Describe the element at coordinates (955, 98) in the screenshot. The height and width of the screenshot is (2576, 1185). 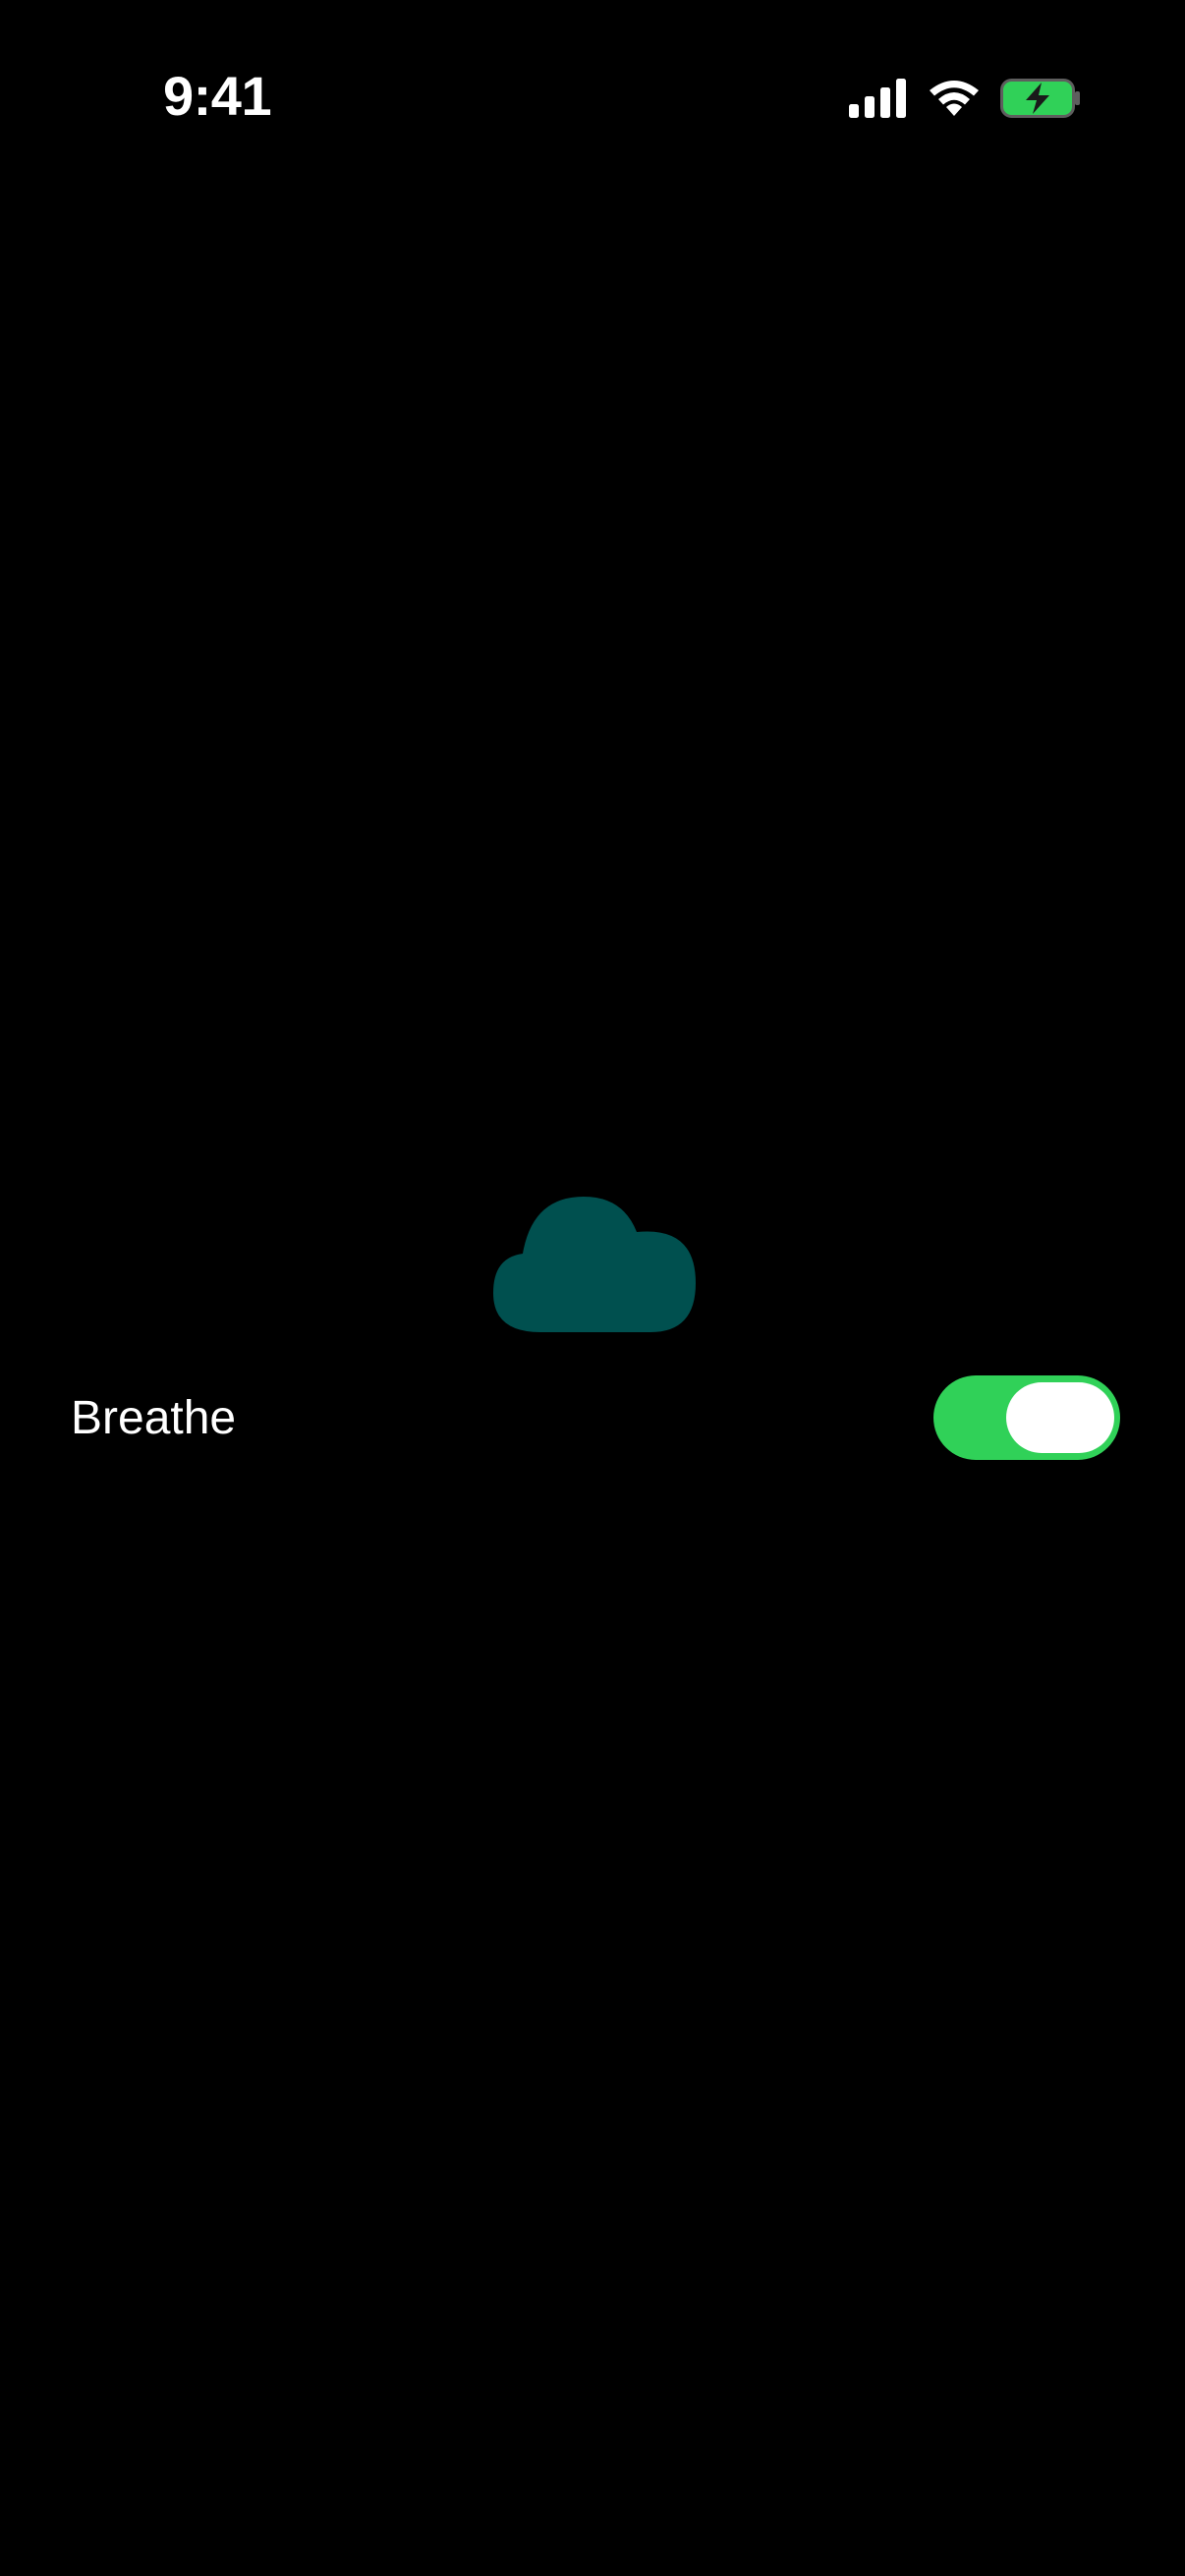
I see `wifi-icon` at that location.